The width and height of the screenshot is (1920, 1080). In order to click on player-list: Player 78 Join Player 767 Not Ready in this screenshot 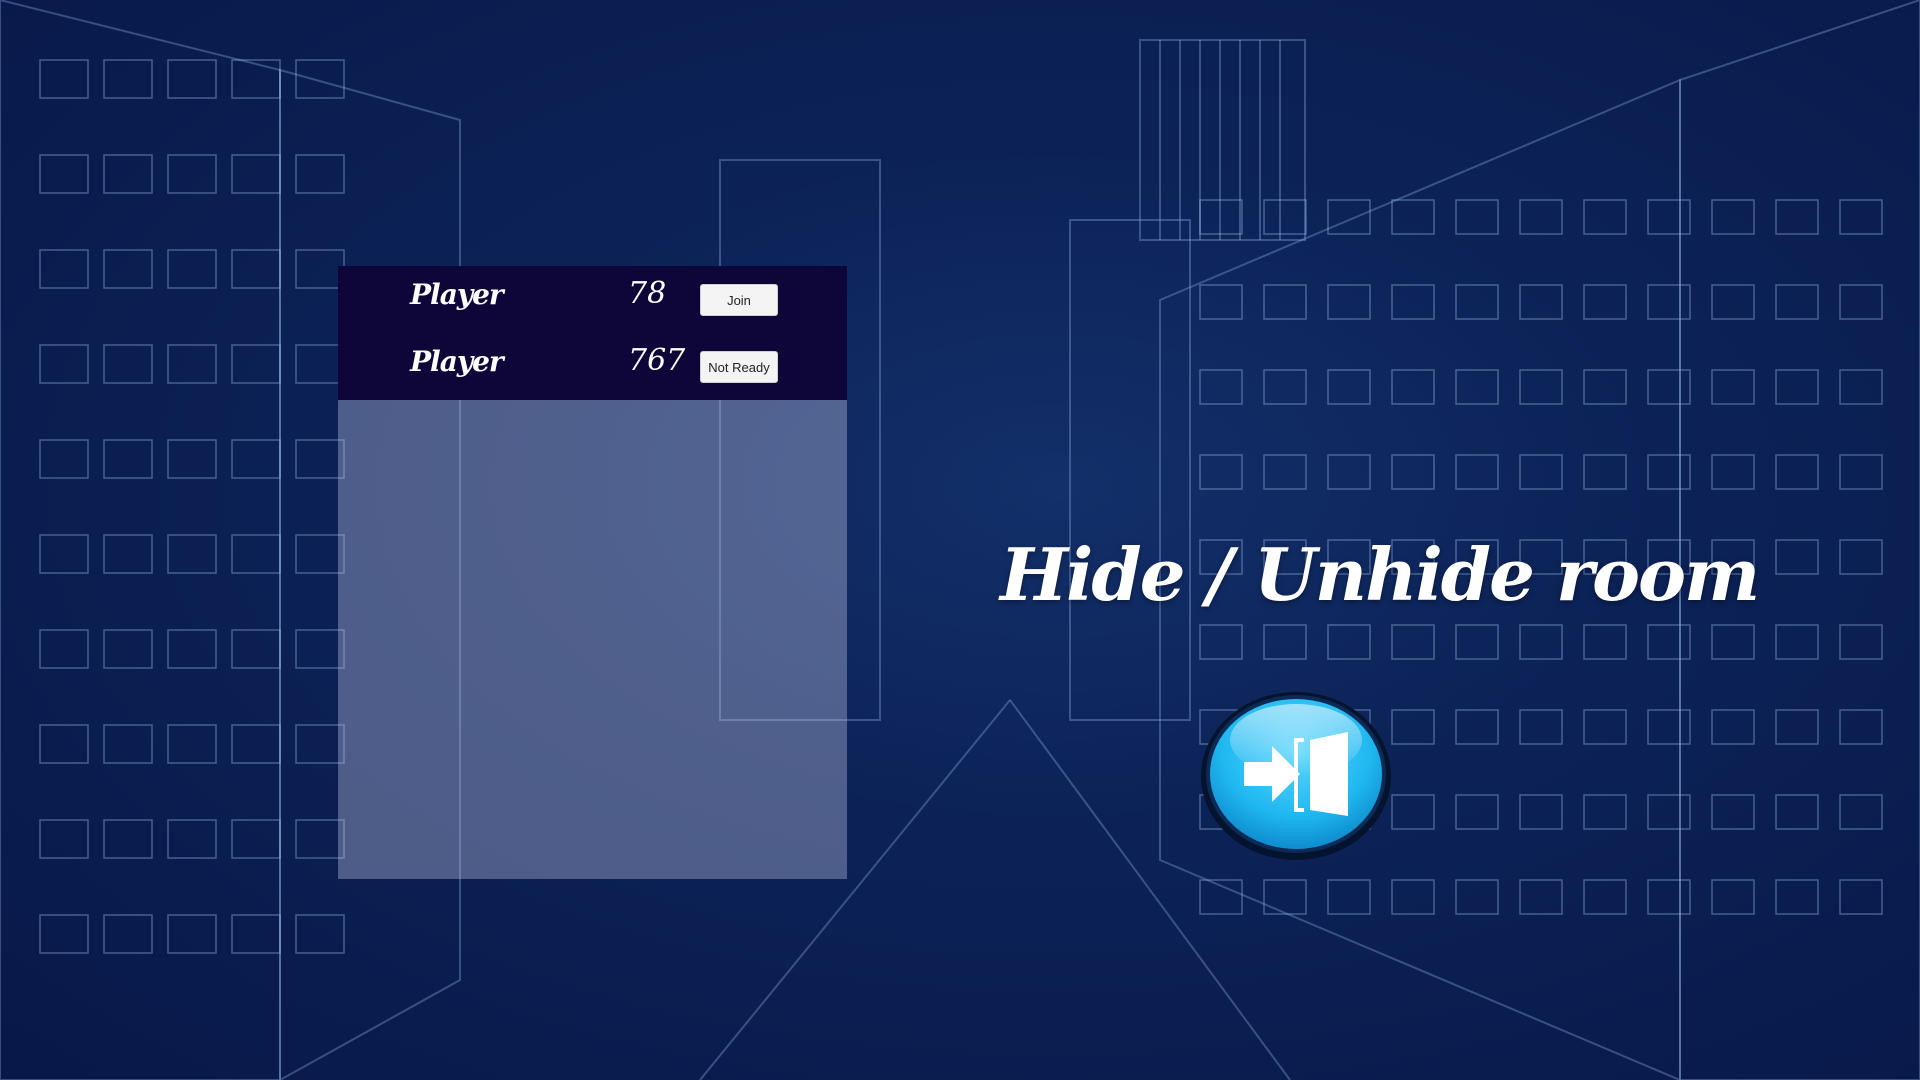, I will do `click(592, 333)`.